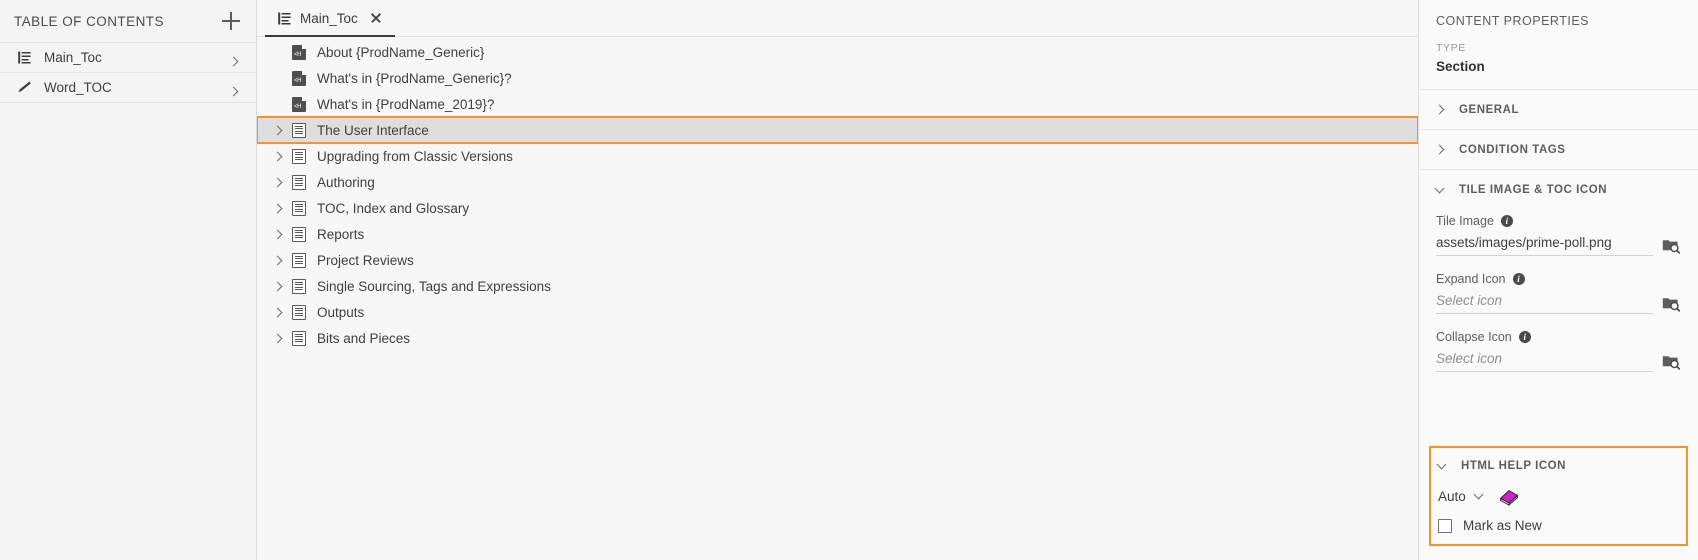 This screenshot has width=1698, height=560. I want to click on tree-row-label: Bits and Pieces, so click(364, 338).